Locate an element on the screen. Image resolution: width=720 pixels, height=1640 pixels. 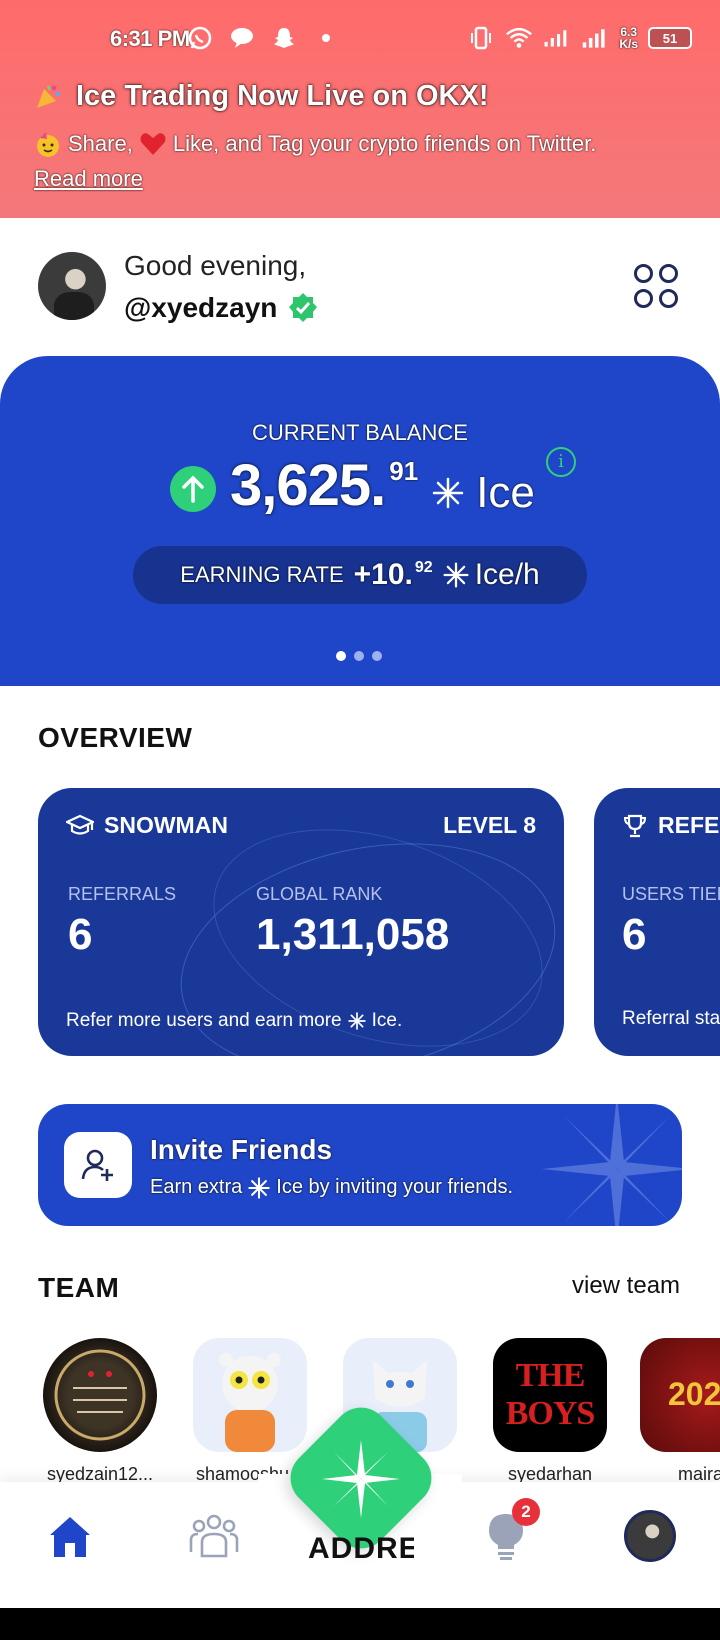
member-avatar: THE BOYS is located at coordinates (550, 1395).